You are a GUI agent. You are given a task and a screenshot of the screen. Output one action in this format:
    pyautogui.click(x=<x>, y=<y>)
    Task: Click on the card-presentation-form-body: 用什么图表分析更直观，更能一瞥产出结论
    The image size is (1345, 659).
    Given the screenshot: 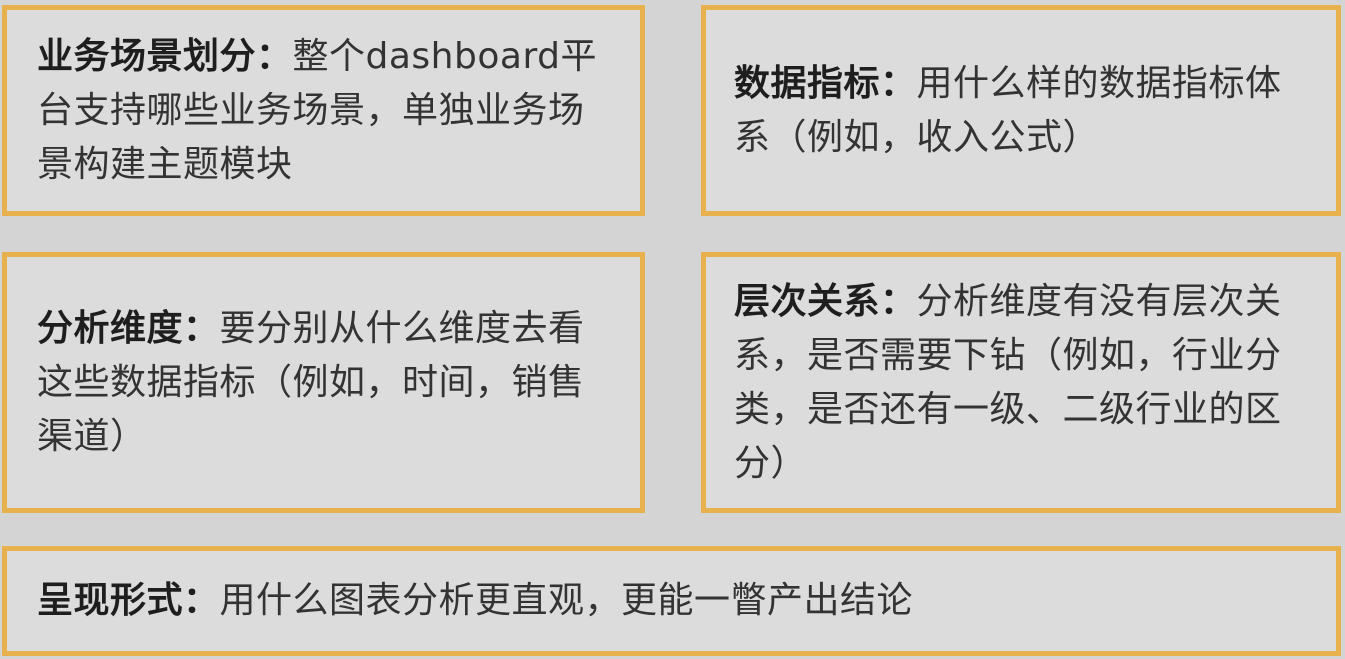 What is the action you would take?
    pyautogui.click(x=566, y=600)
    